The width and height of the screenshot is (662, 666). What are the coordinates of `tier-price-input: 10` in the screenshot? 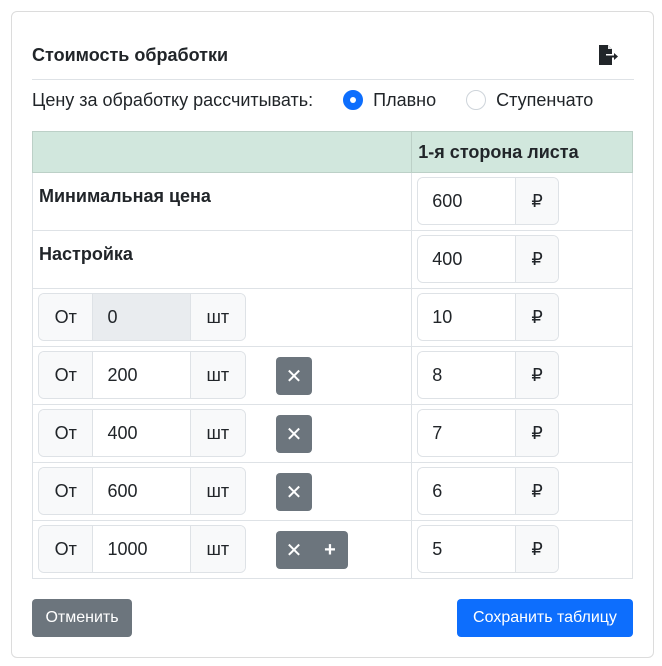 It's located at (467, 317).